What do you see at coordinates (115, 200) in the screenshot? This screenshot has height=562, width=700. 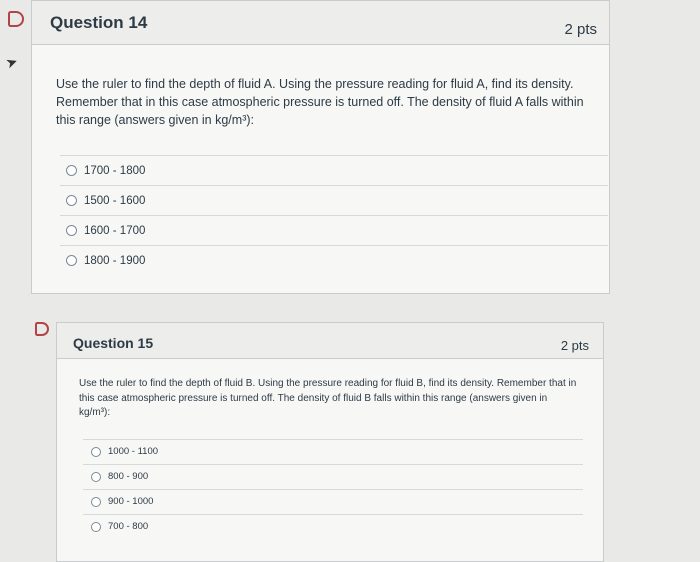 I see `answer-label: 1500 - 1600` at bounding box center [115, 200].